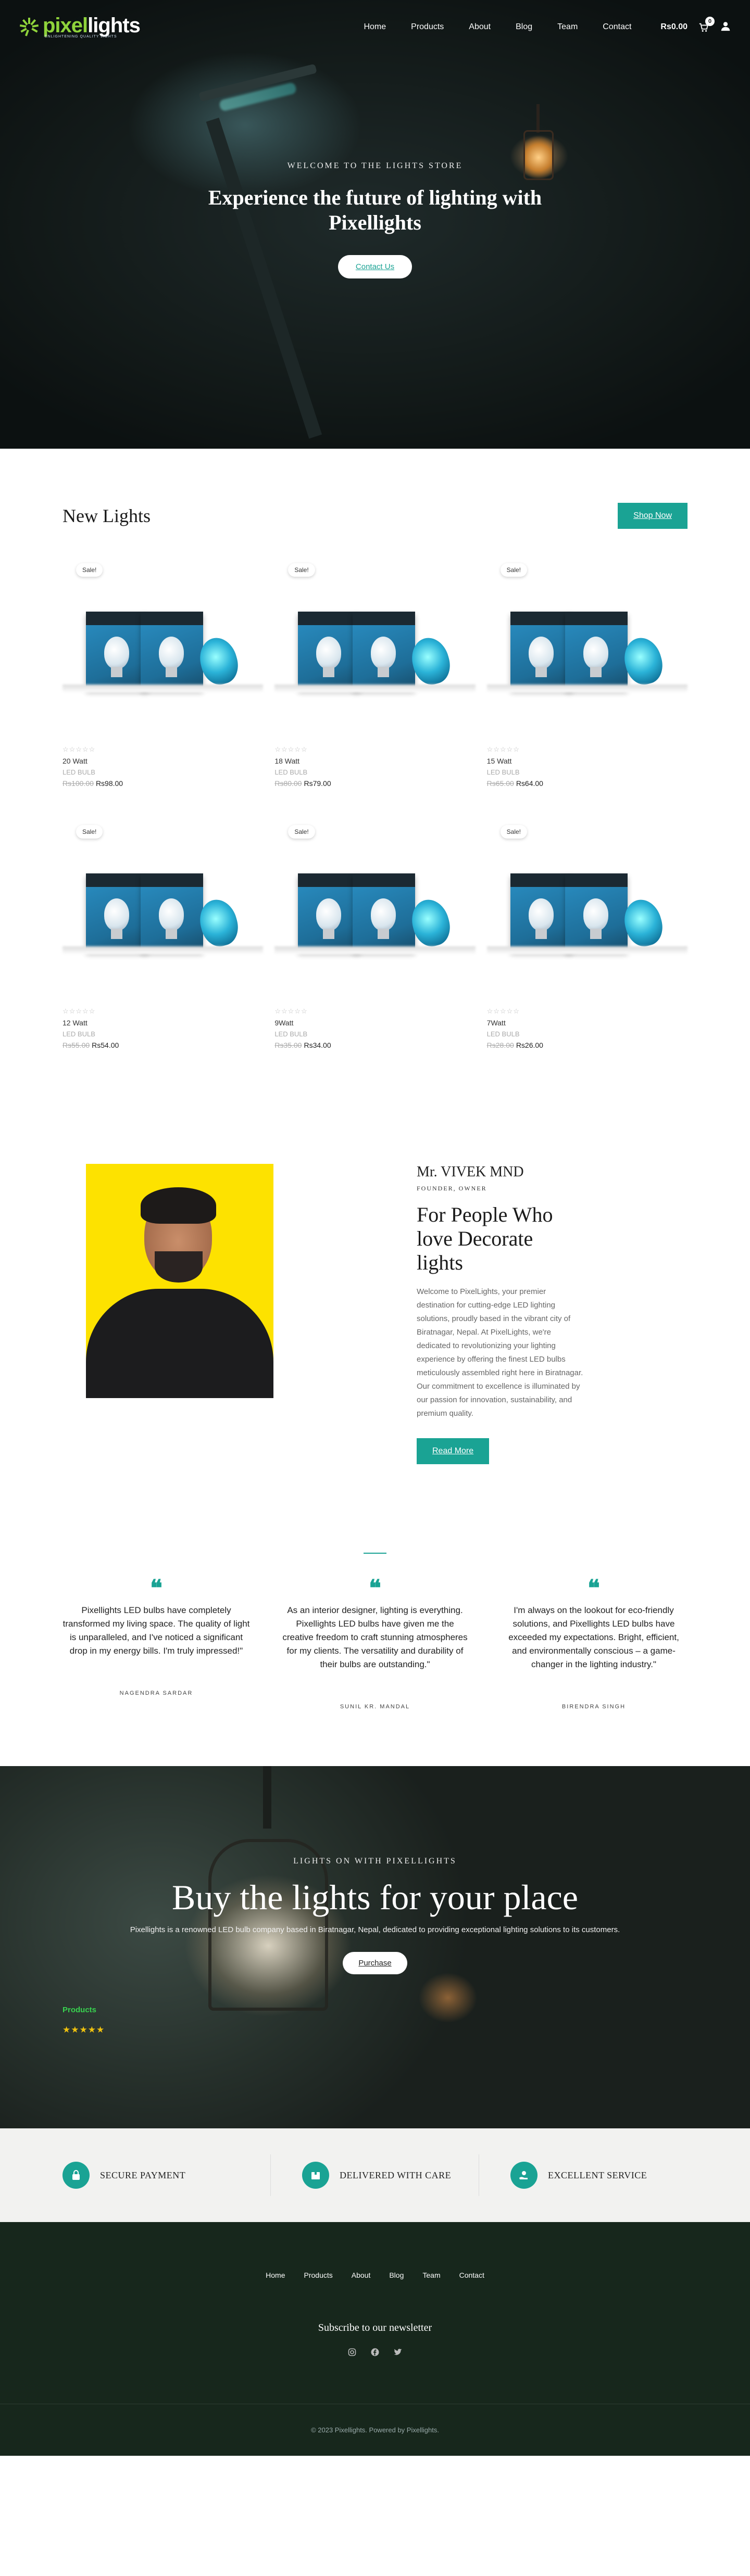  What do you see at coordinates (375, 1861) in the screenshot?
I see `banner-eyebrow: LIGHTS ON WITH PIXELLIGHTS` at bounding box center [375, 1861].